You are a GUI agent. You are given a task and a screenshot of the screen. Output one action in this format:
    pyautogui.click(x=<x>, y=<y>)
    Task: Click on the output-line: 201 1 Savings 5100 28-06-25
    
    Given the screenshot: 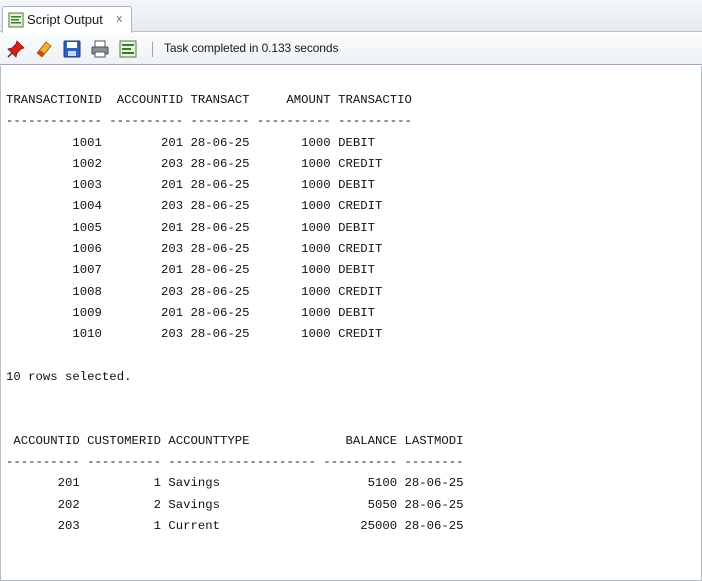 What is the action you would take?
    pyautogui.click(x=235, y=483)
    